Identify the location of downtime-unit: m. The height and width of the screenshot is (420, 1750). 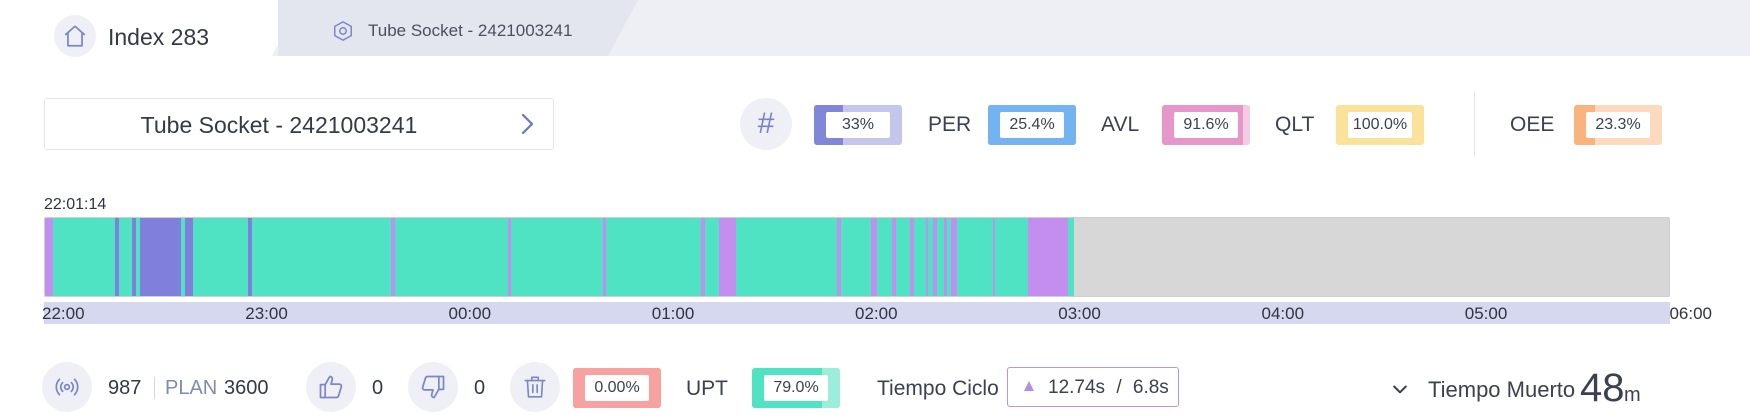
(1632, 395).